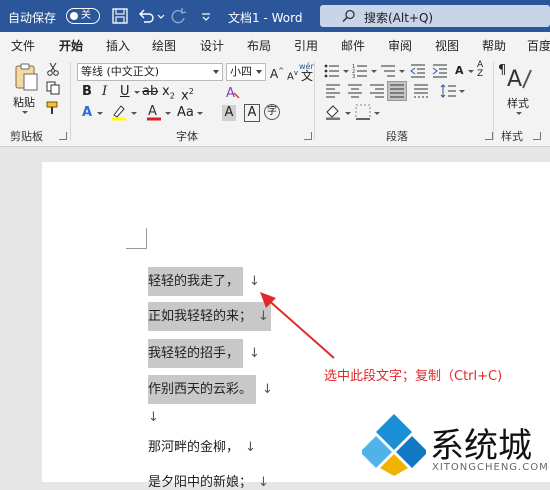 The height and width of the screenshot is (490, 550). I want to click on styles-dropdown-icon, so click(519, 113).